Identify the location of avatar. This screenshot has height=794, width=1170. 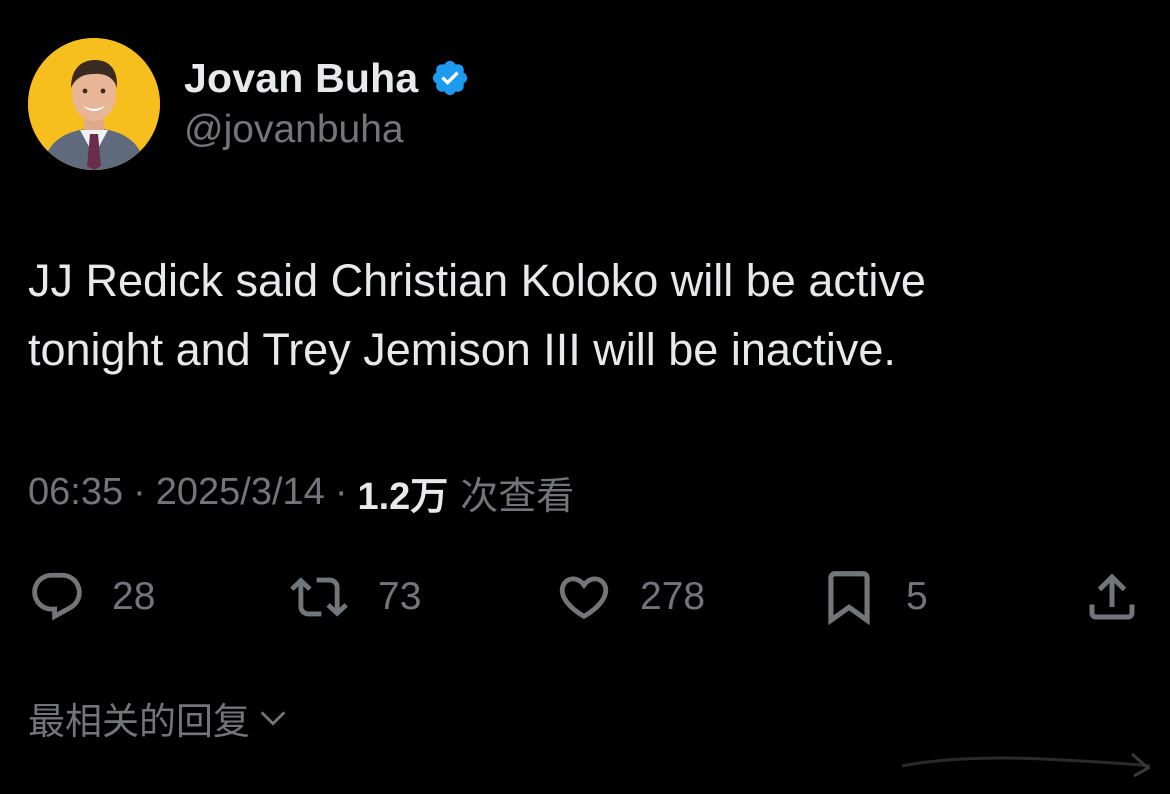
(94, 104).